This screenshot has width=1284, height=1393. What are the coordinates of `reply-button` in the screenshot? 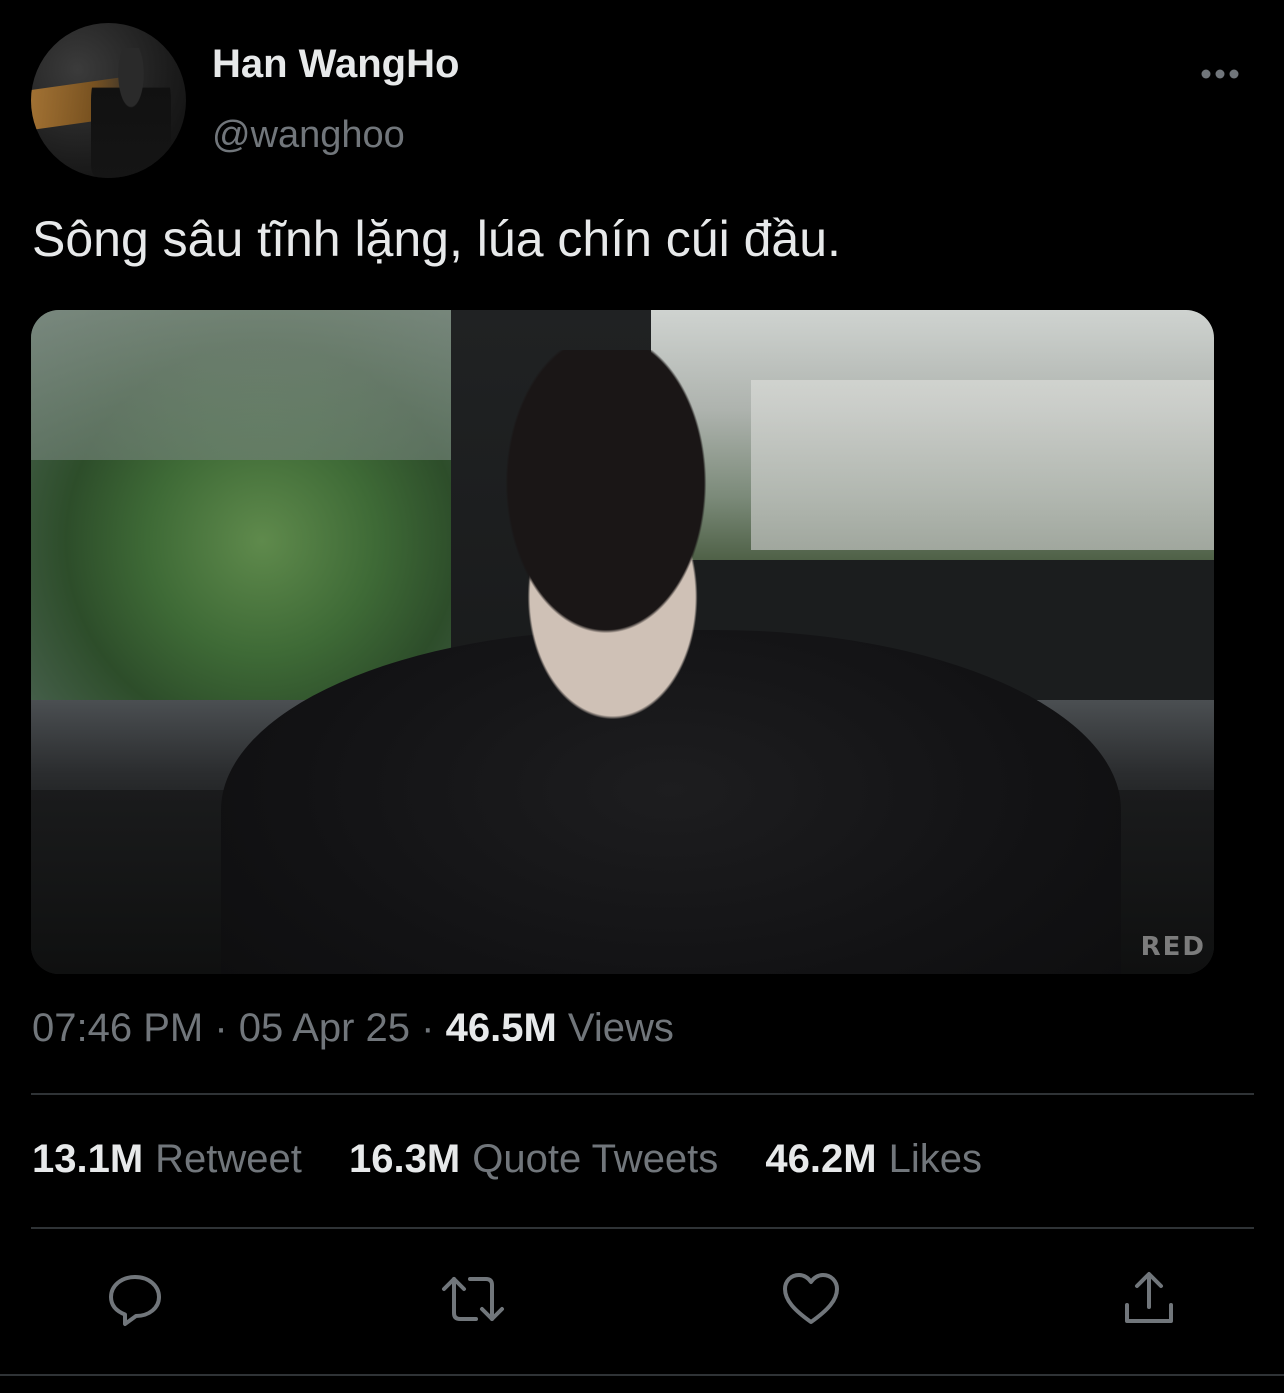 It's located at (135, 1299).